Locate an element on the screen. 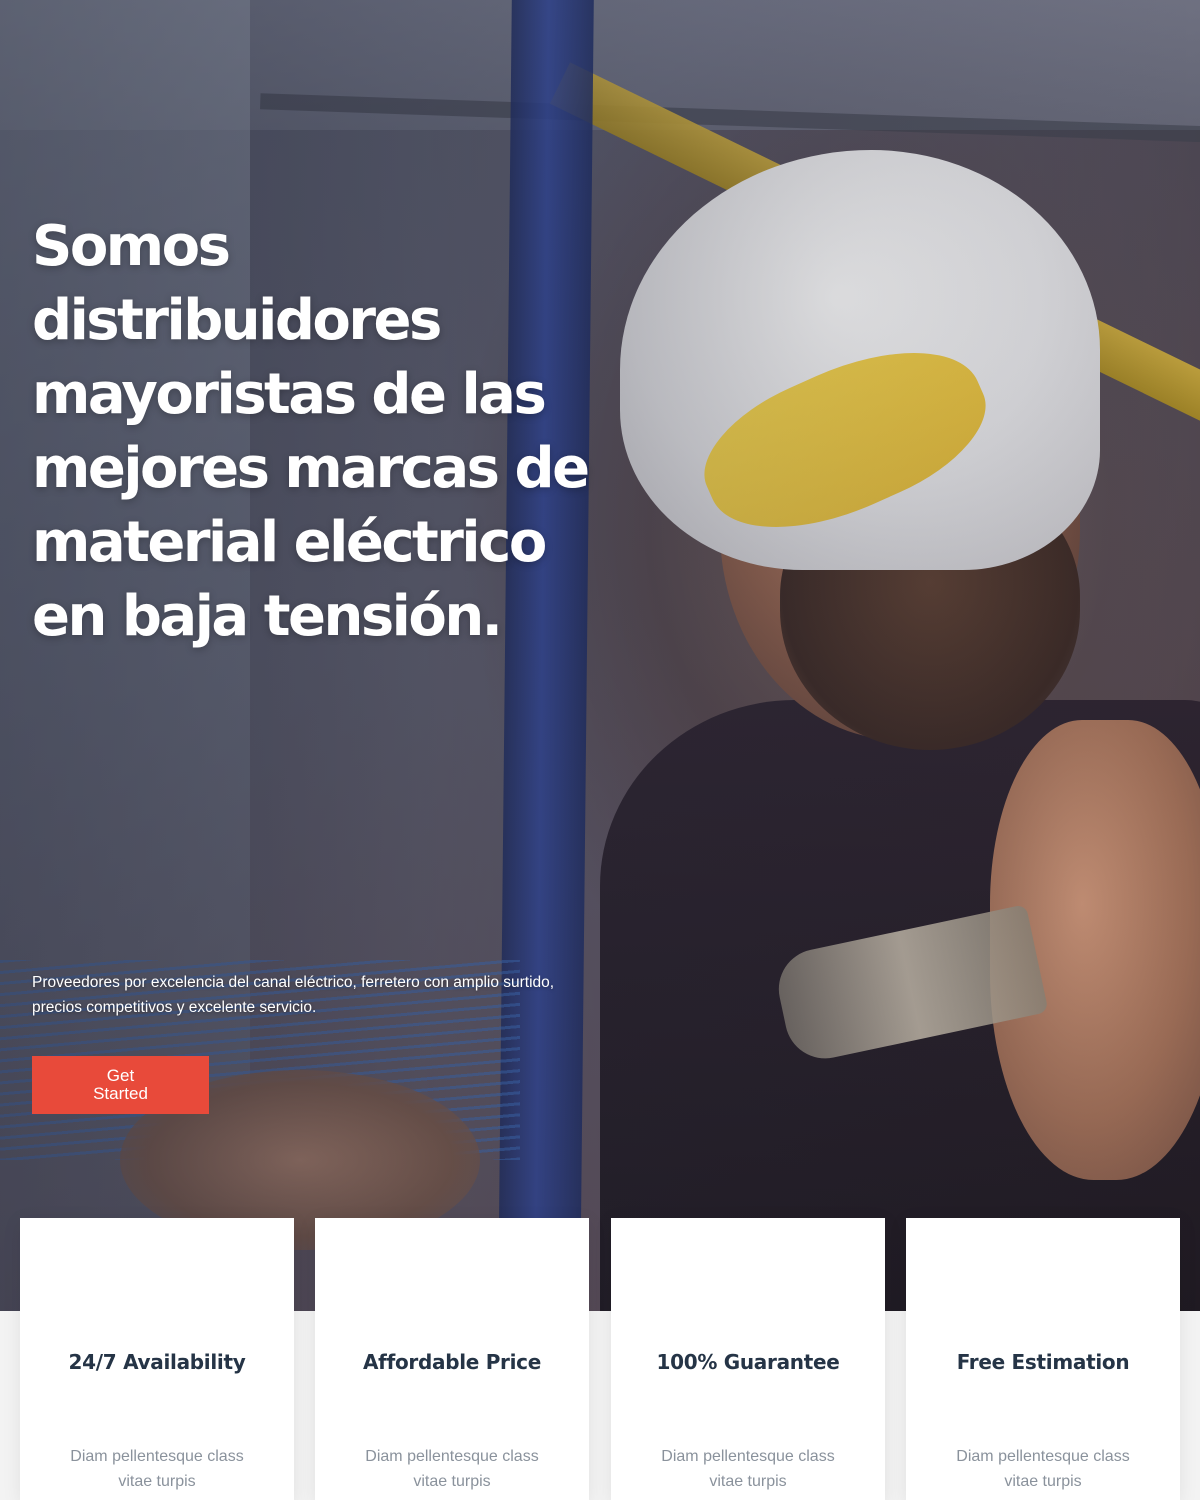 This screenshot has width=1200, height=1500. feature-card-title: 100% Guarantee is located at coordinates (748, 1362).